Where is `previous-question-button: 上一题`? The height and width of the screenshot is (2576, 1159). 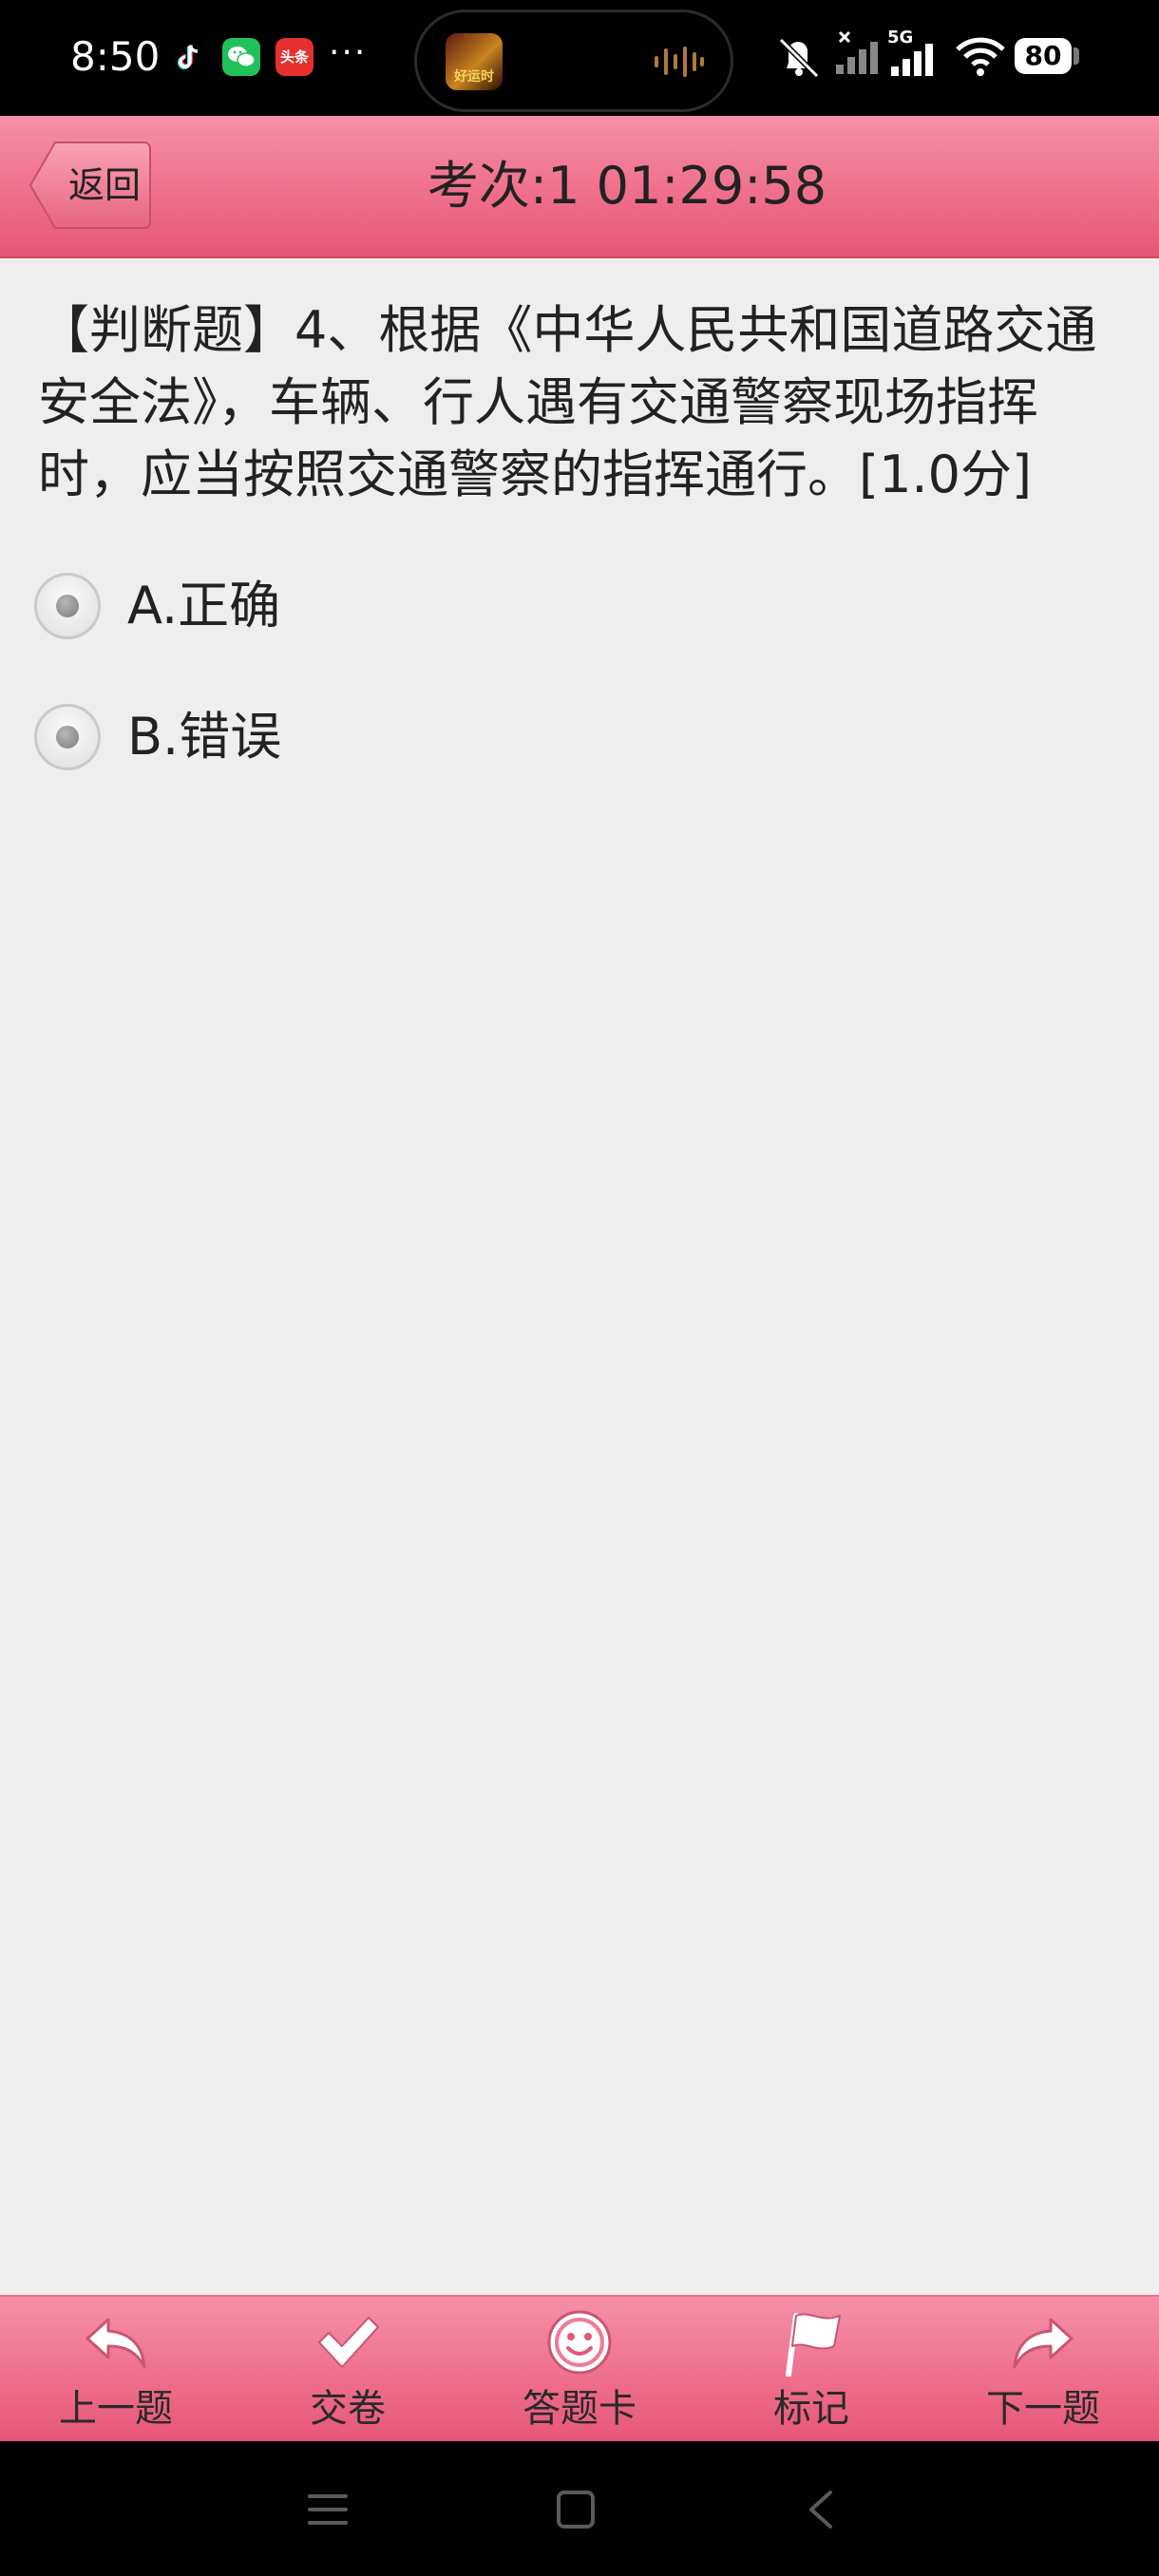 previous-question-button: 上一题 is located at coordinates (116, 2369).